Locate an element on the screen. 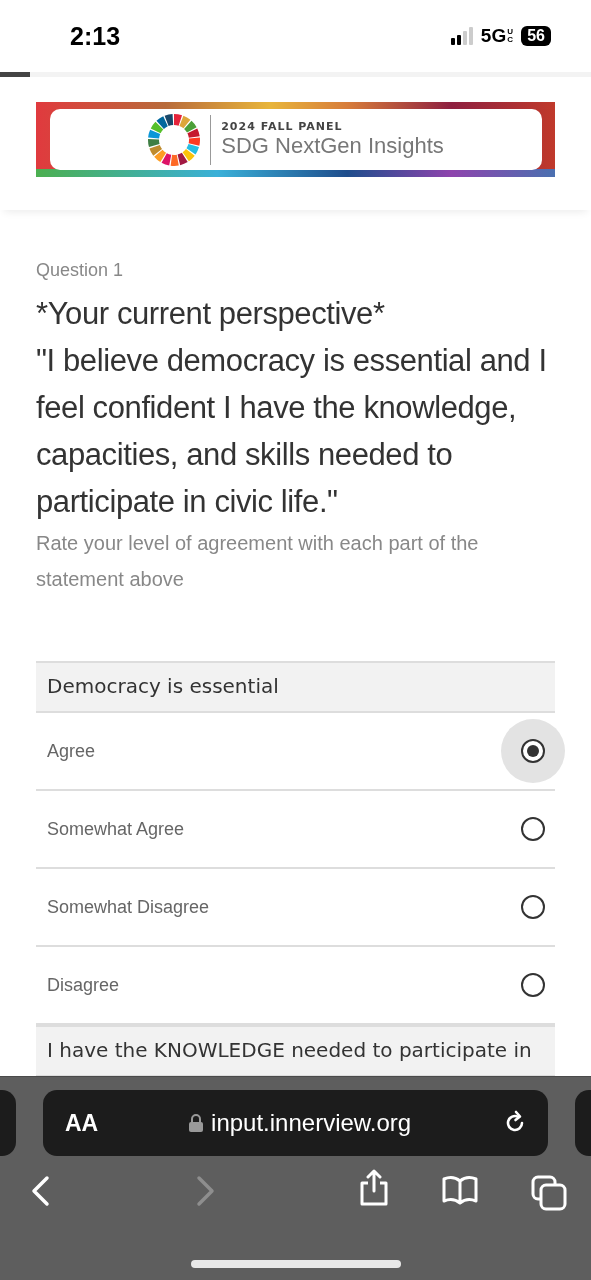 Image resolution: width=591 pixels, height=1280 pixels. option-label: Disagree is located at coordinates (83, 985).